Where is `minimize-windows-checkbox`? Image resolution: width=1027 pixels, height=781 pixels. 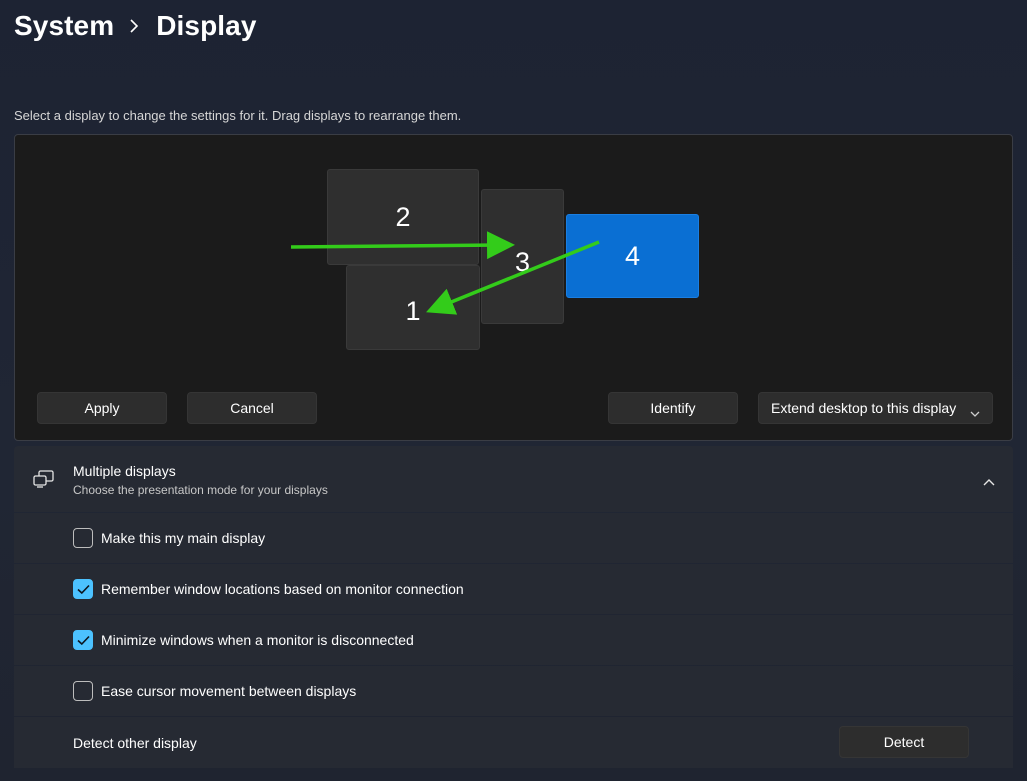
minimize-windows-checkbox is located at coordinates (83, 640).